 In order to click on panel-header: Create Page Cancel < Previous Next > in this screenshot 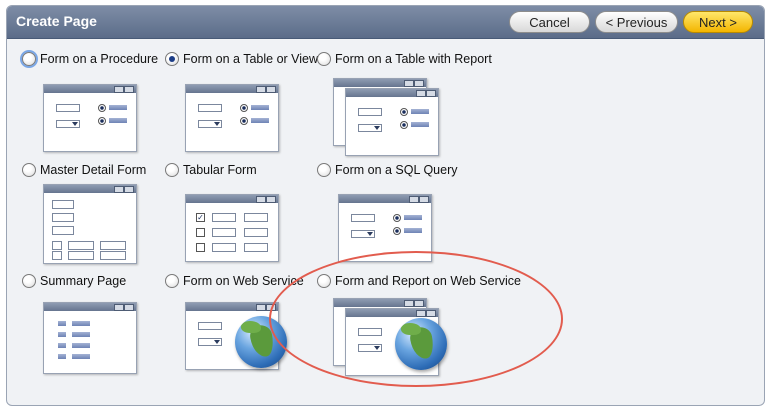, I will do `click(385, 22)`.